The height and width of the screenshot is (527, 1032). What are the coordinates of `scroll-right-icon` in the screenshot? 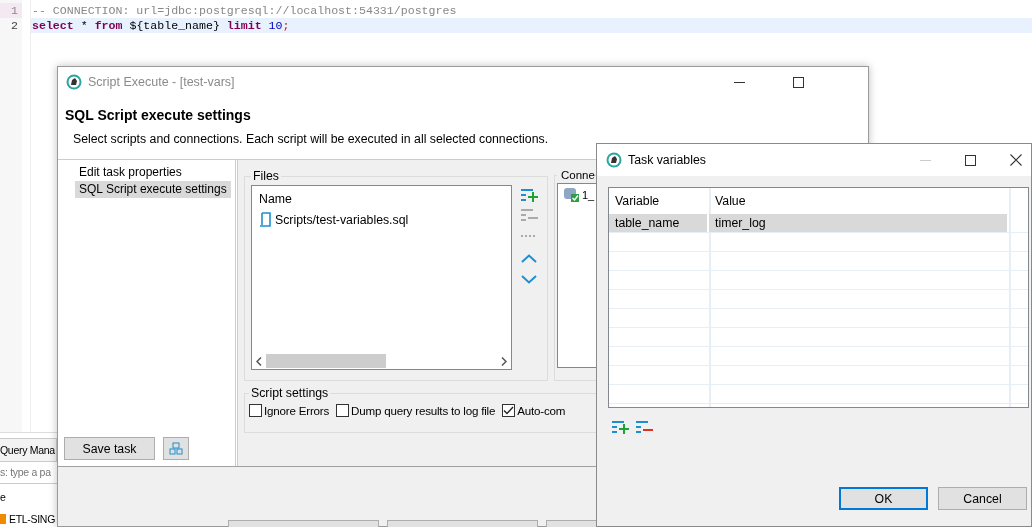 It's located at (504, 361).